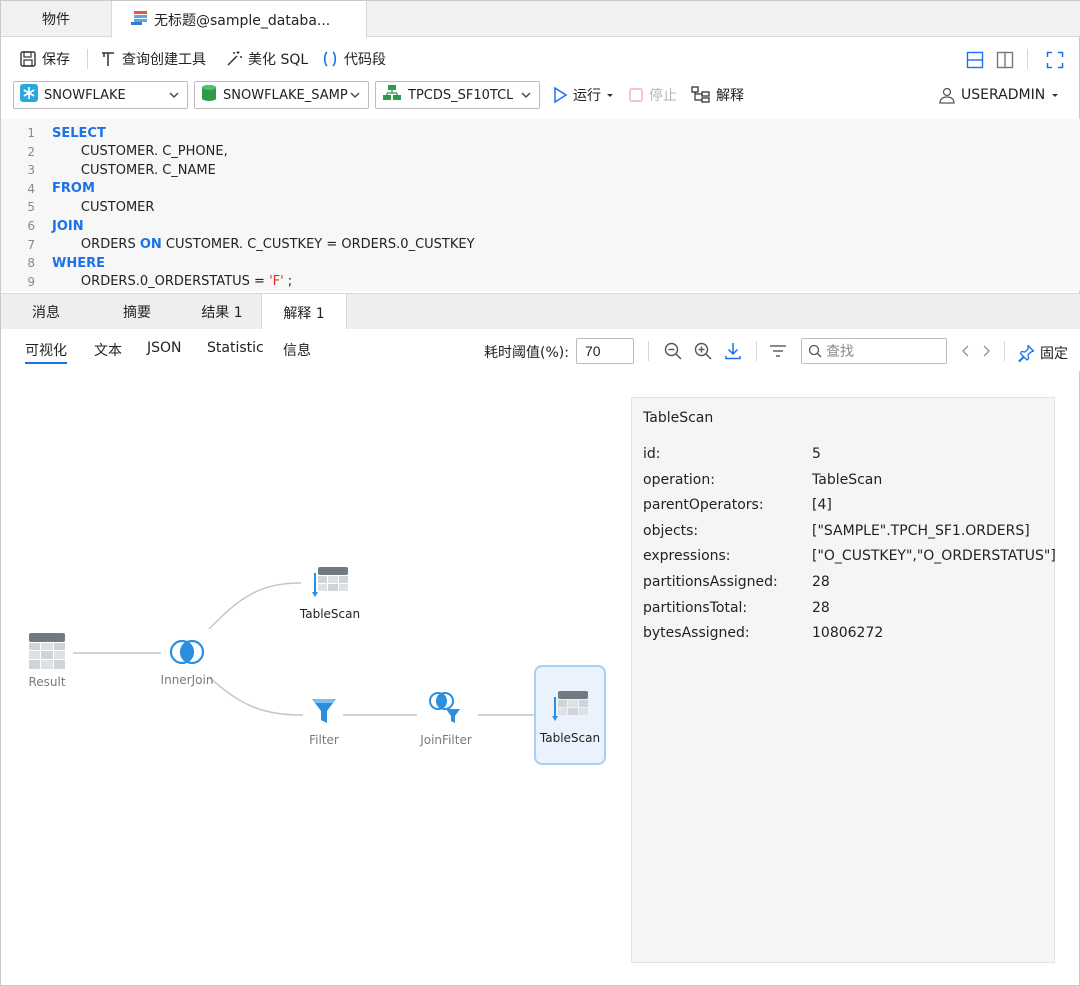 This screenshot has width=1080, height=986. I want to click on schema-value: TPCDS_SF10TCL, so click(461, 95).